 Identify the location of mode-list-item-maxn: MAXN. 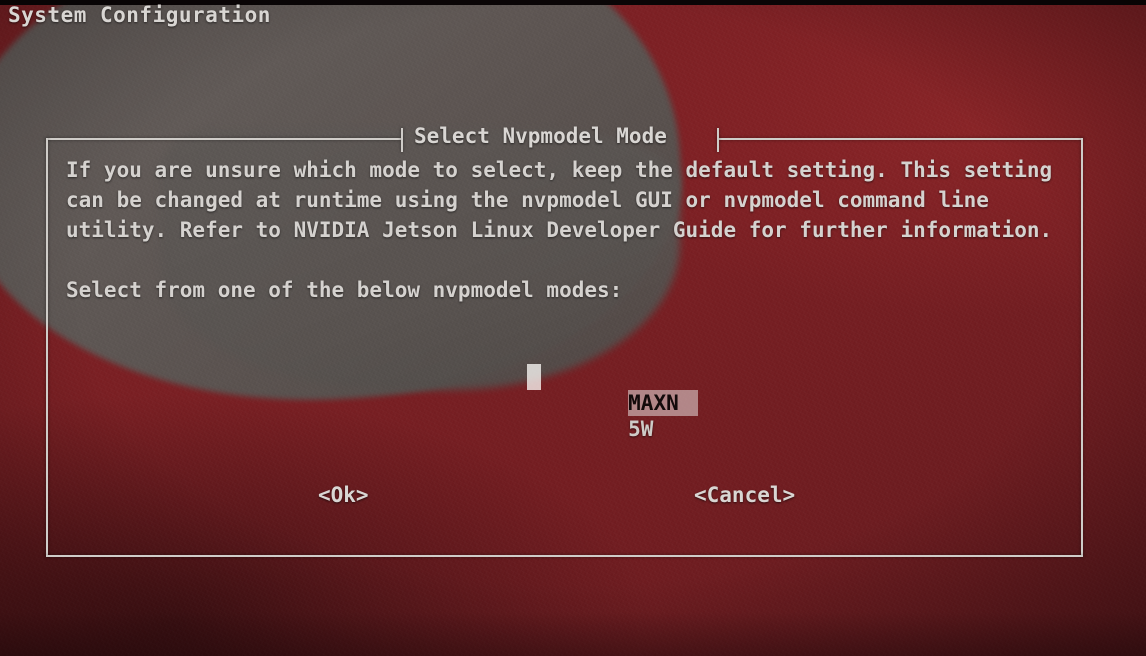
(613, 390).